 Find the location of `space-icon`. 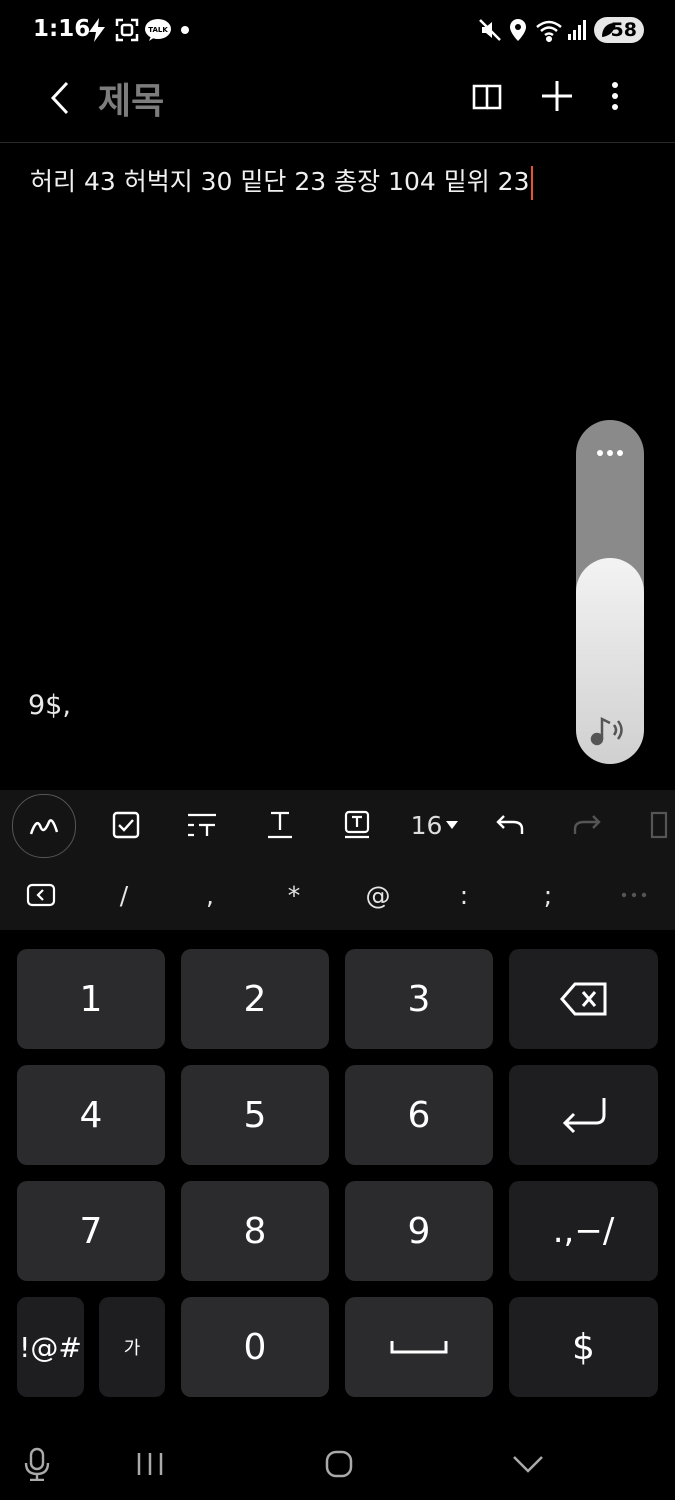

space-icon is located at coordinates (419, 1347).